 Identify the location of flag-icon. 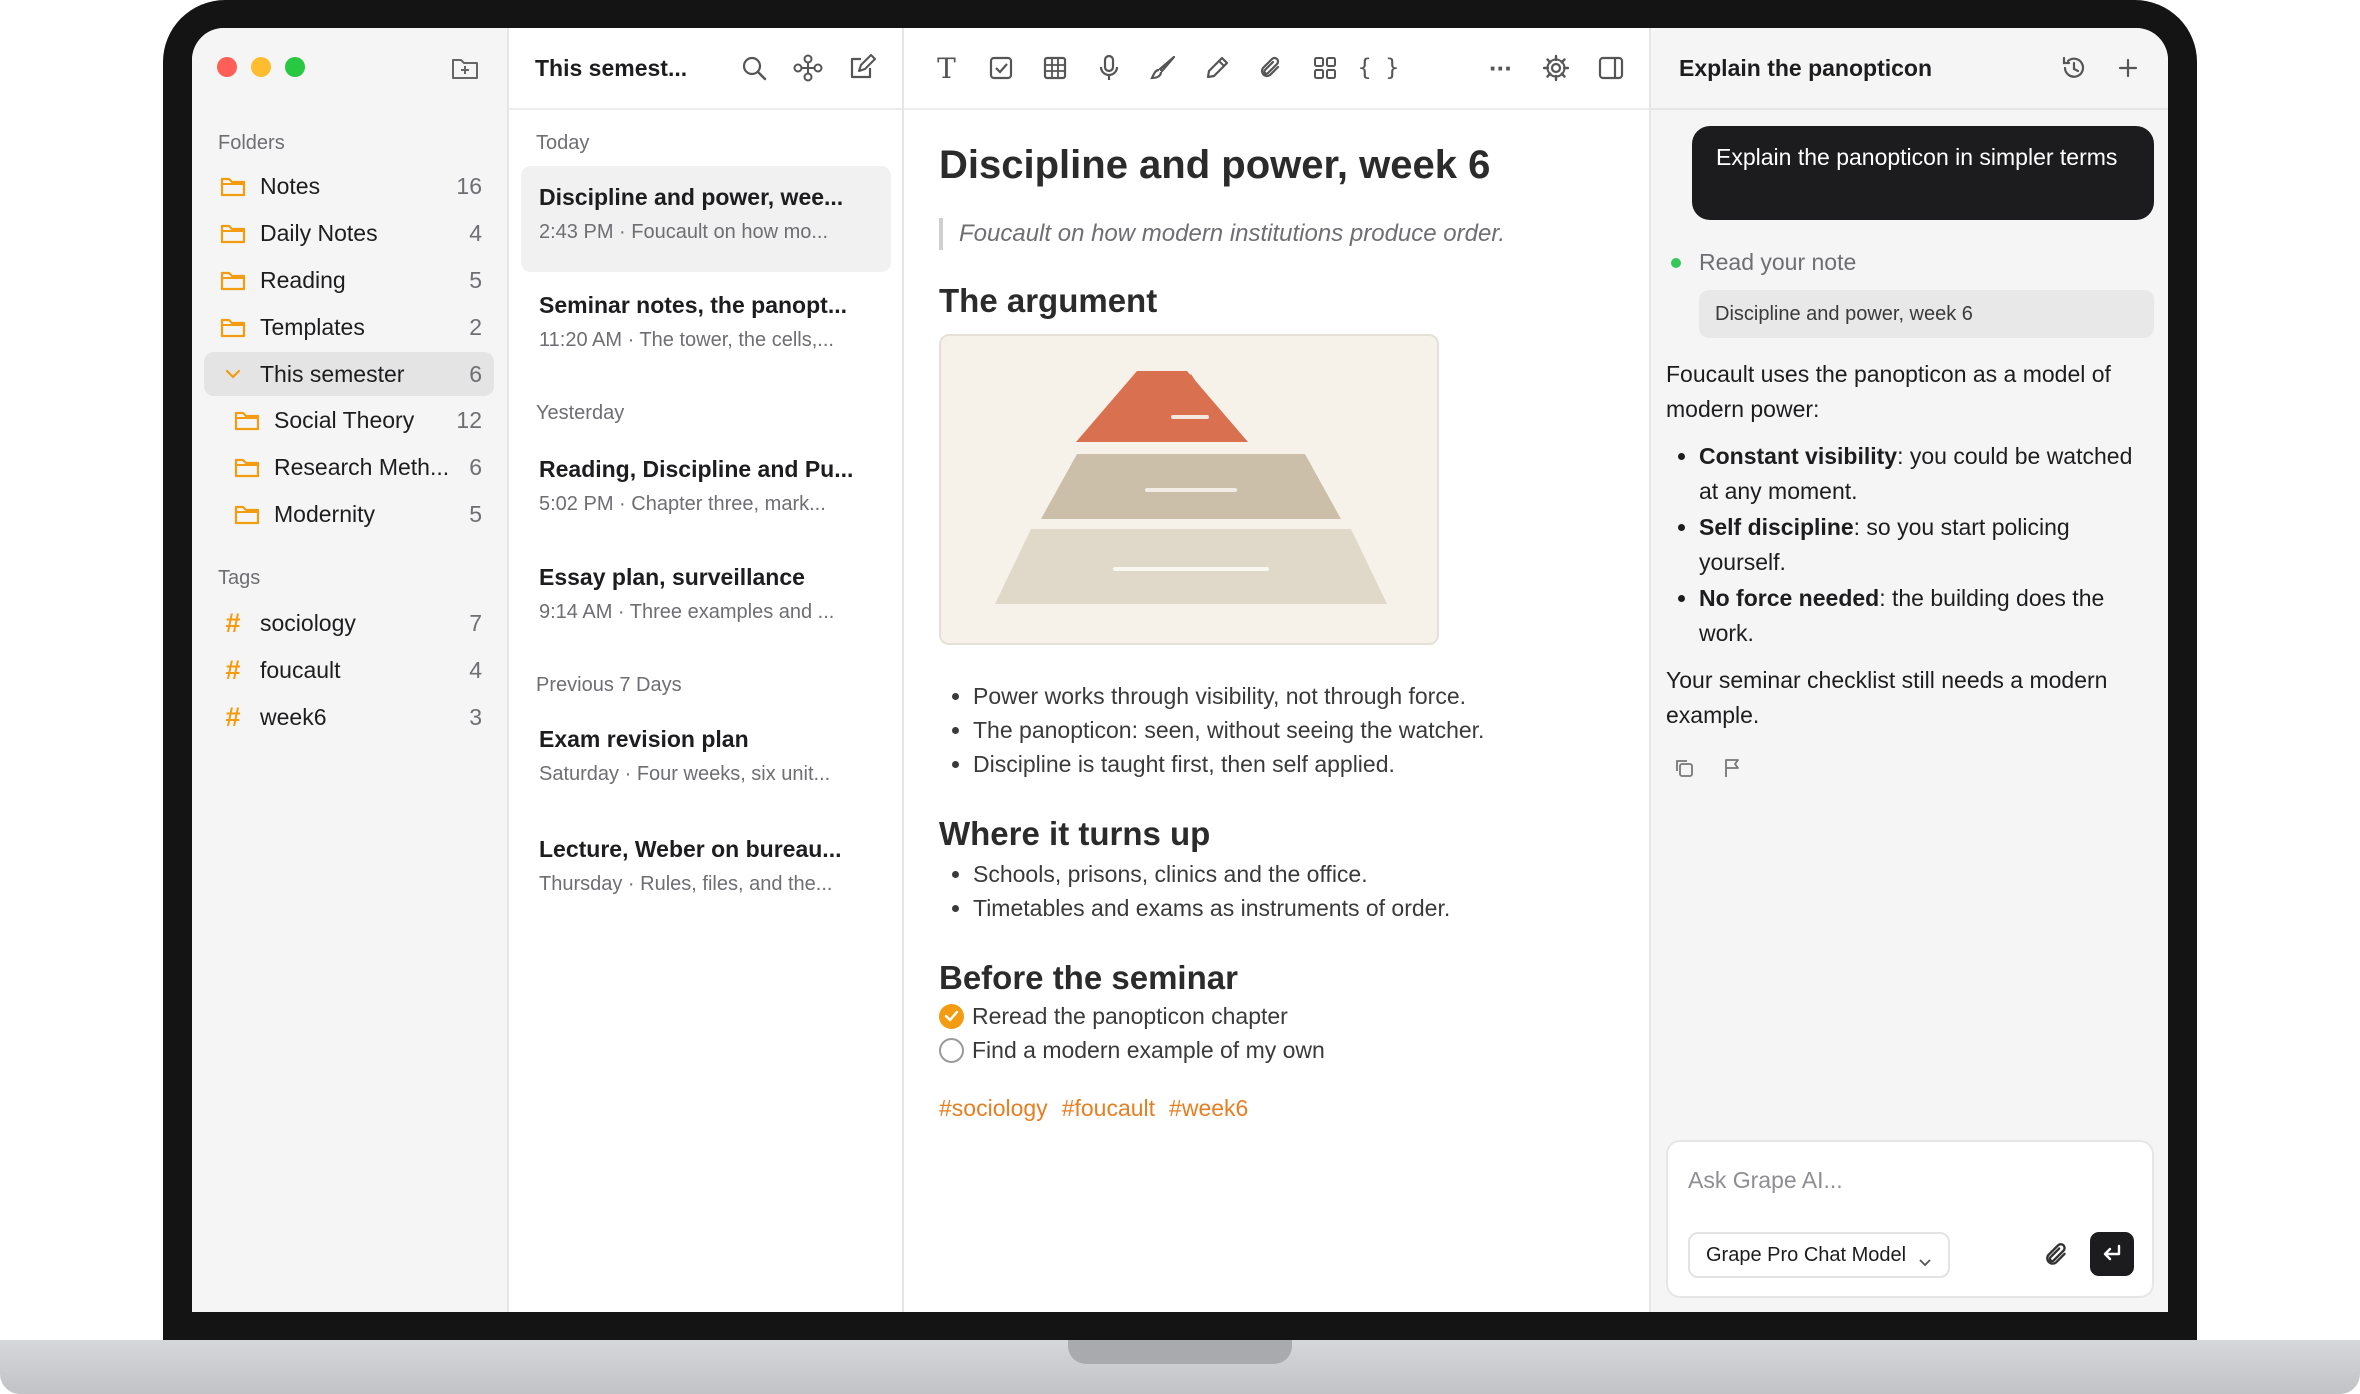
(1732, 770).